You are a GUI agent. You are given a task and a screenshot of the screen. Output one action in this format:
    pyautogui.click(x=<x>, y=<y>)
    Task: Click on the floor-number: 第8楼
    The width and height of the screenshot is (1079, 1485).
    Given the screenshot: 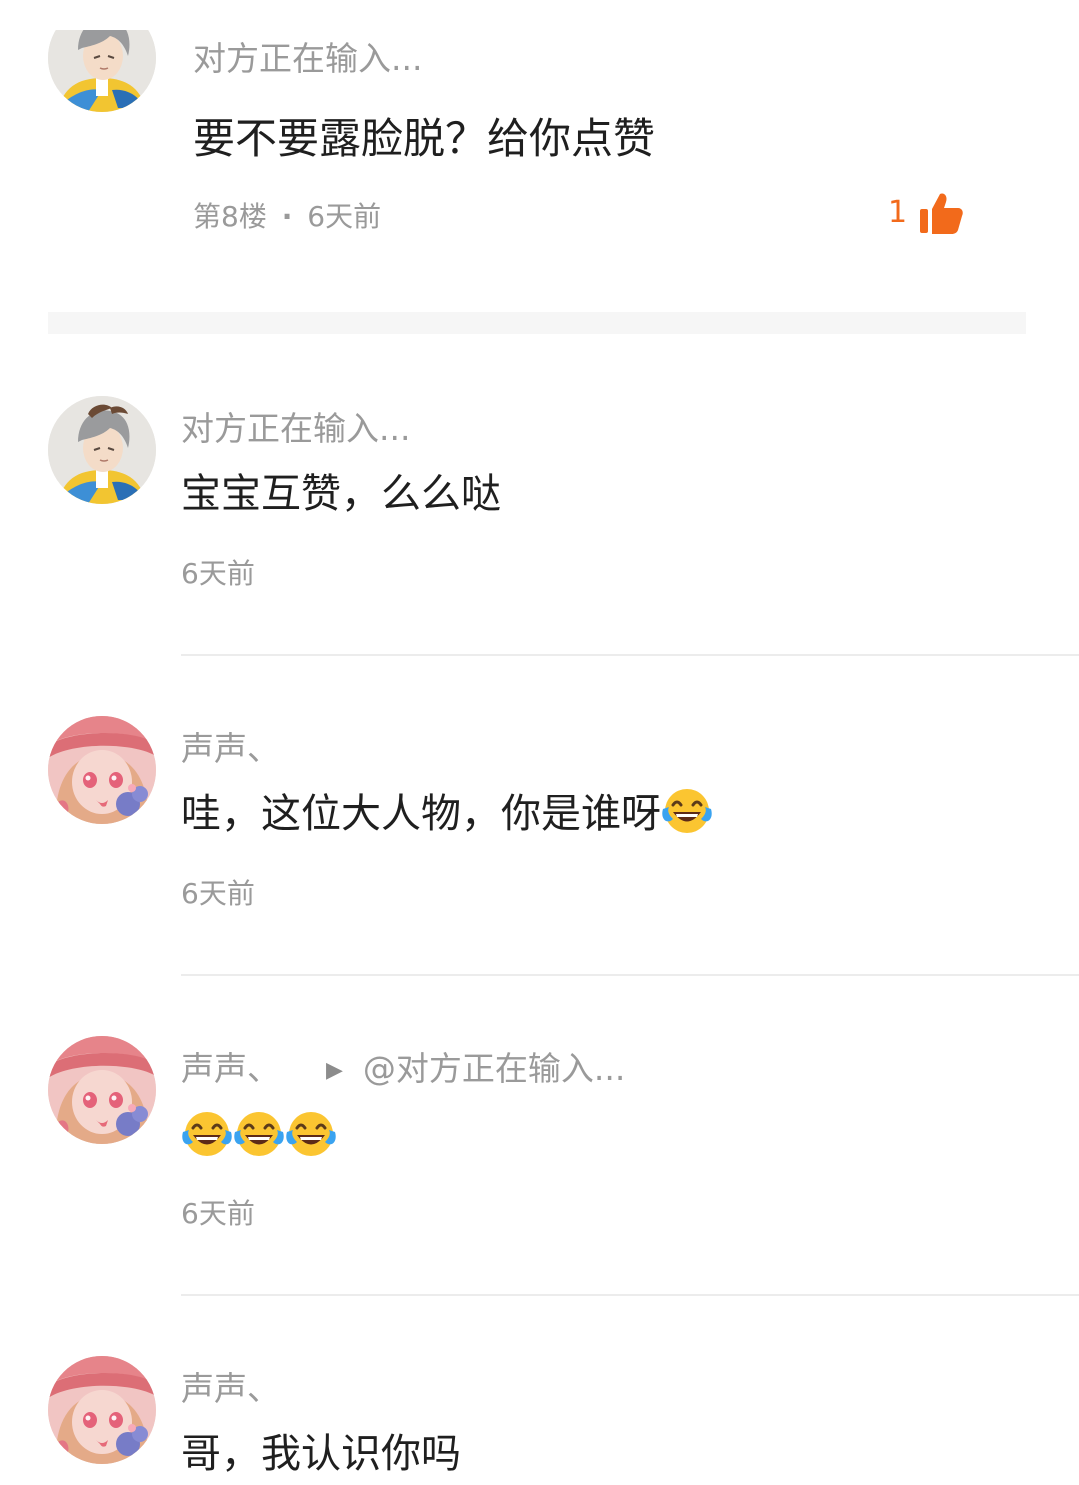 What is the action you would take?
    pyautogui.click(x=230, y=216)
    